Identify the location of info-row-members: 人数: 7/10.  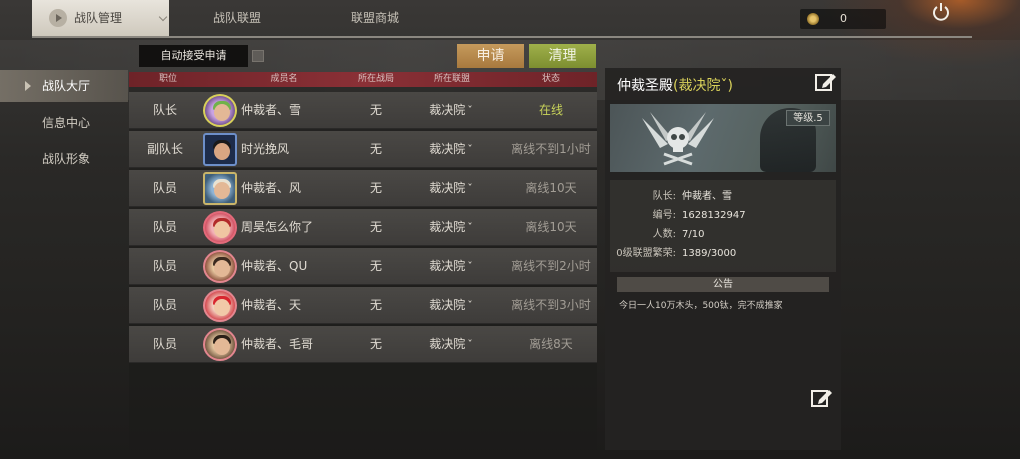
(723, 235).